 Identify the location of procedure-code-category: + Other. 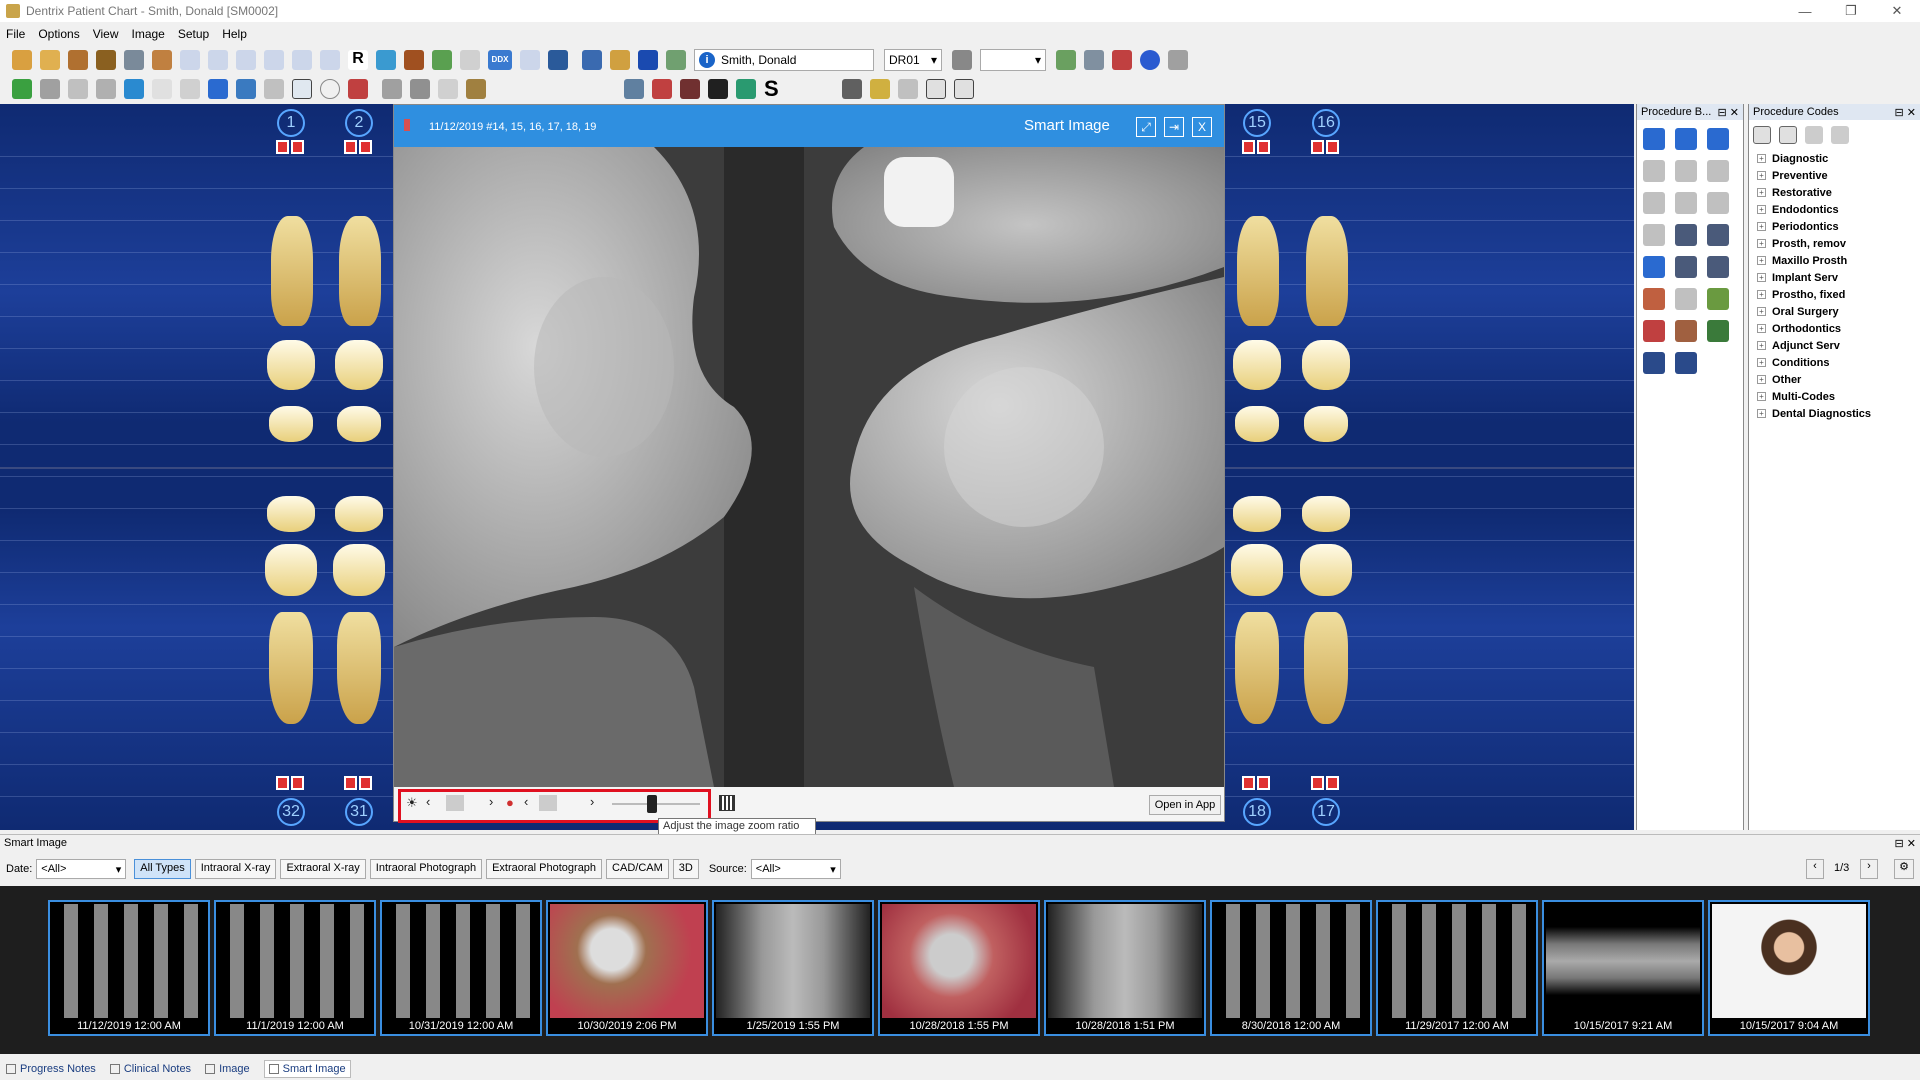
(1834, 379).